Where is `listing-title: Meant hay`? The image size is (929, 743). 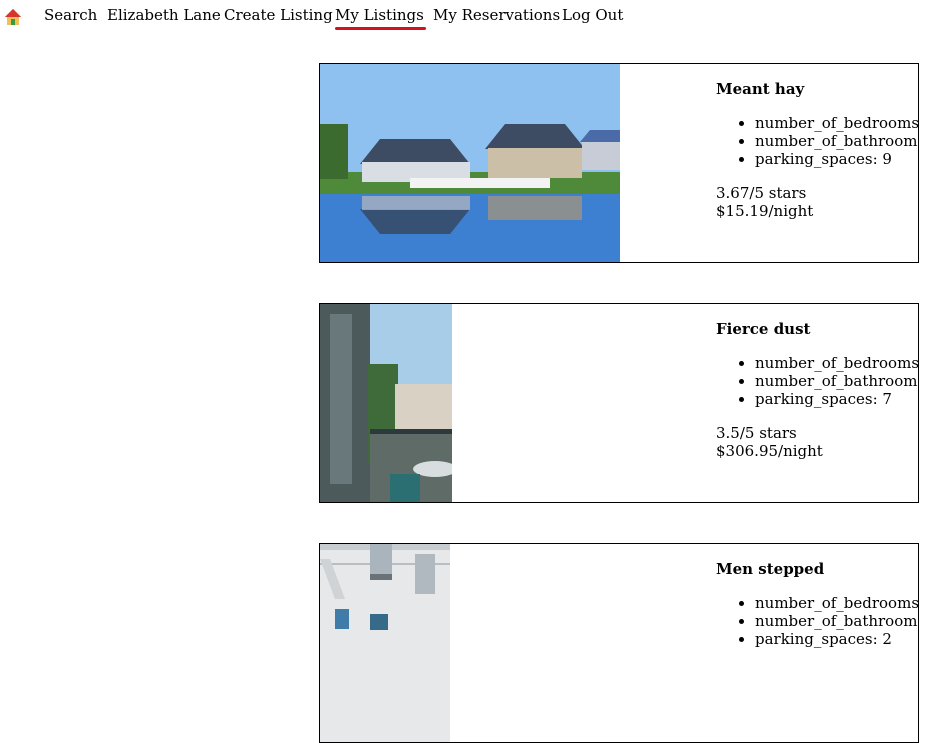 listing-title: Meant hay is located at coordinates (760, 89).